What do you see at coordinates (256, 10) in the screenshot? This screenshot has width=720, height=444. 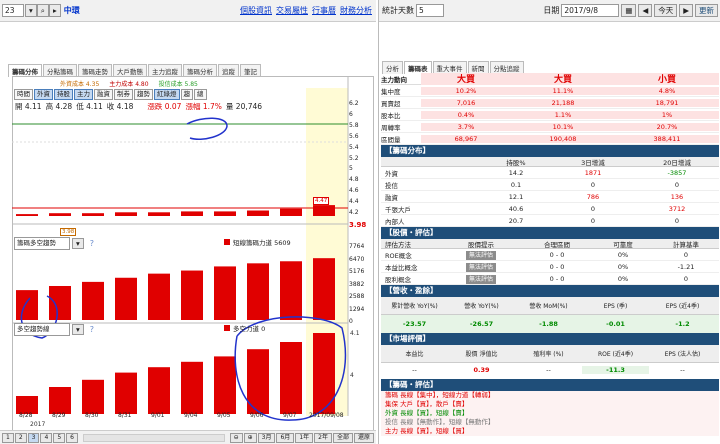 I see `link-info: 個股資訊` at bounding box center [256, 10].